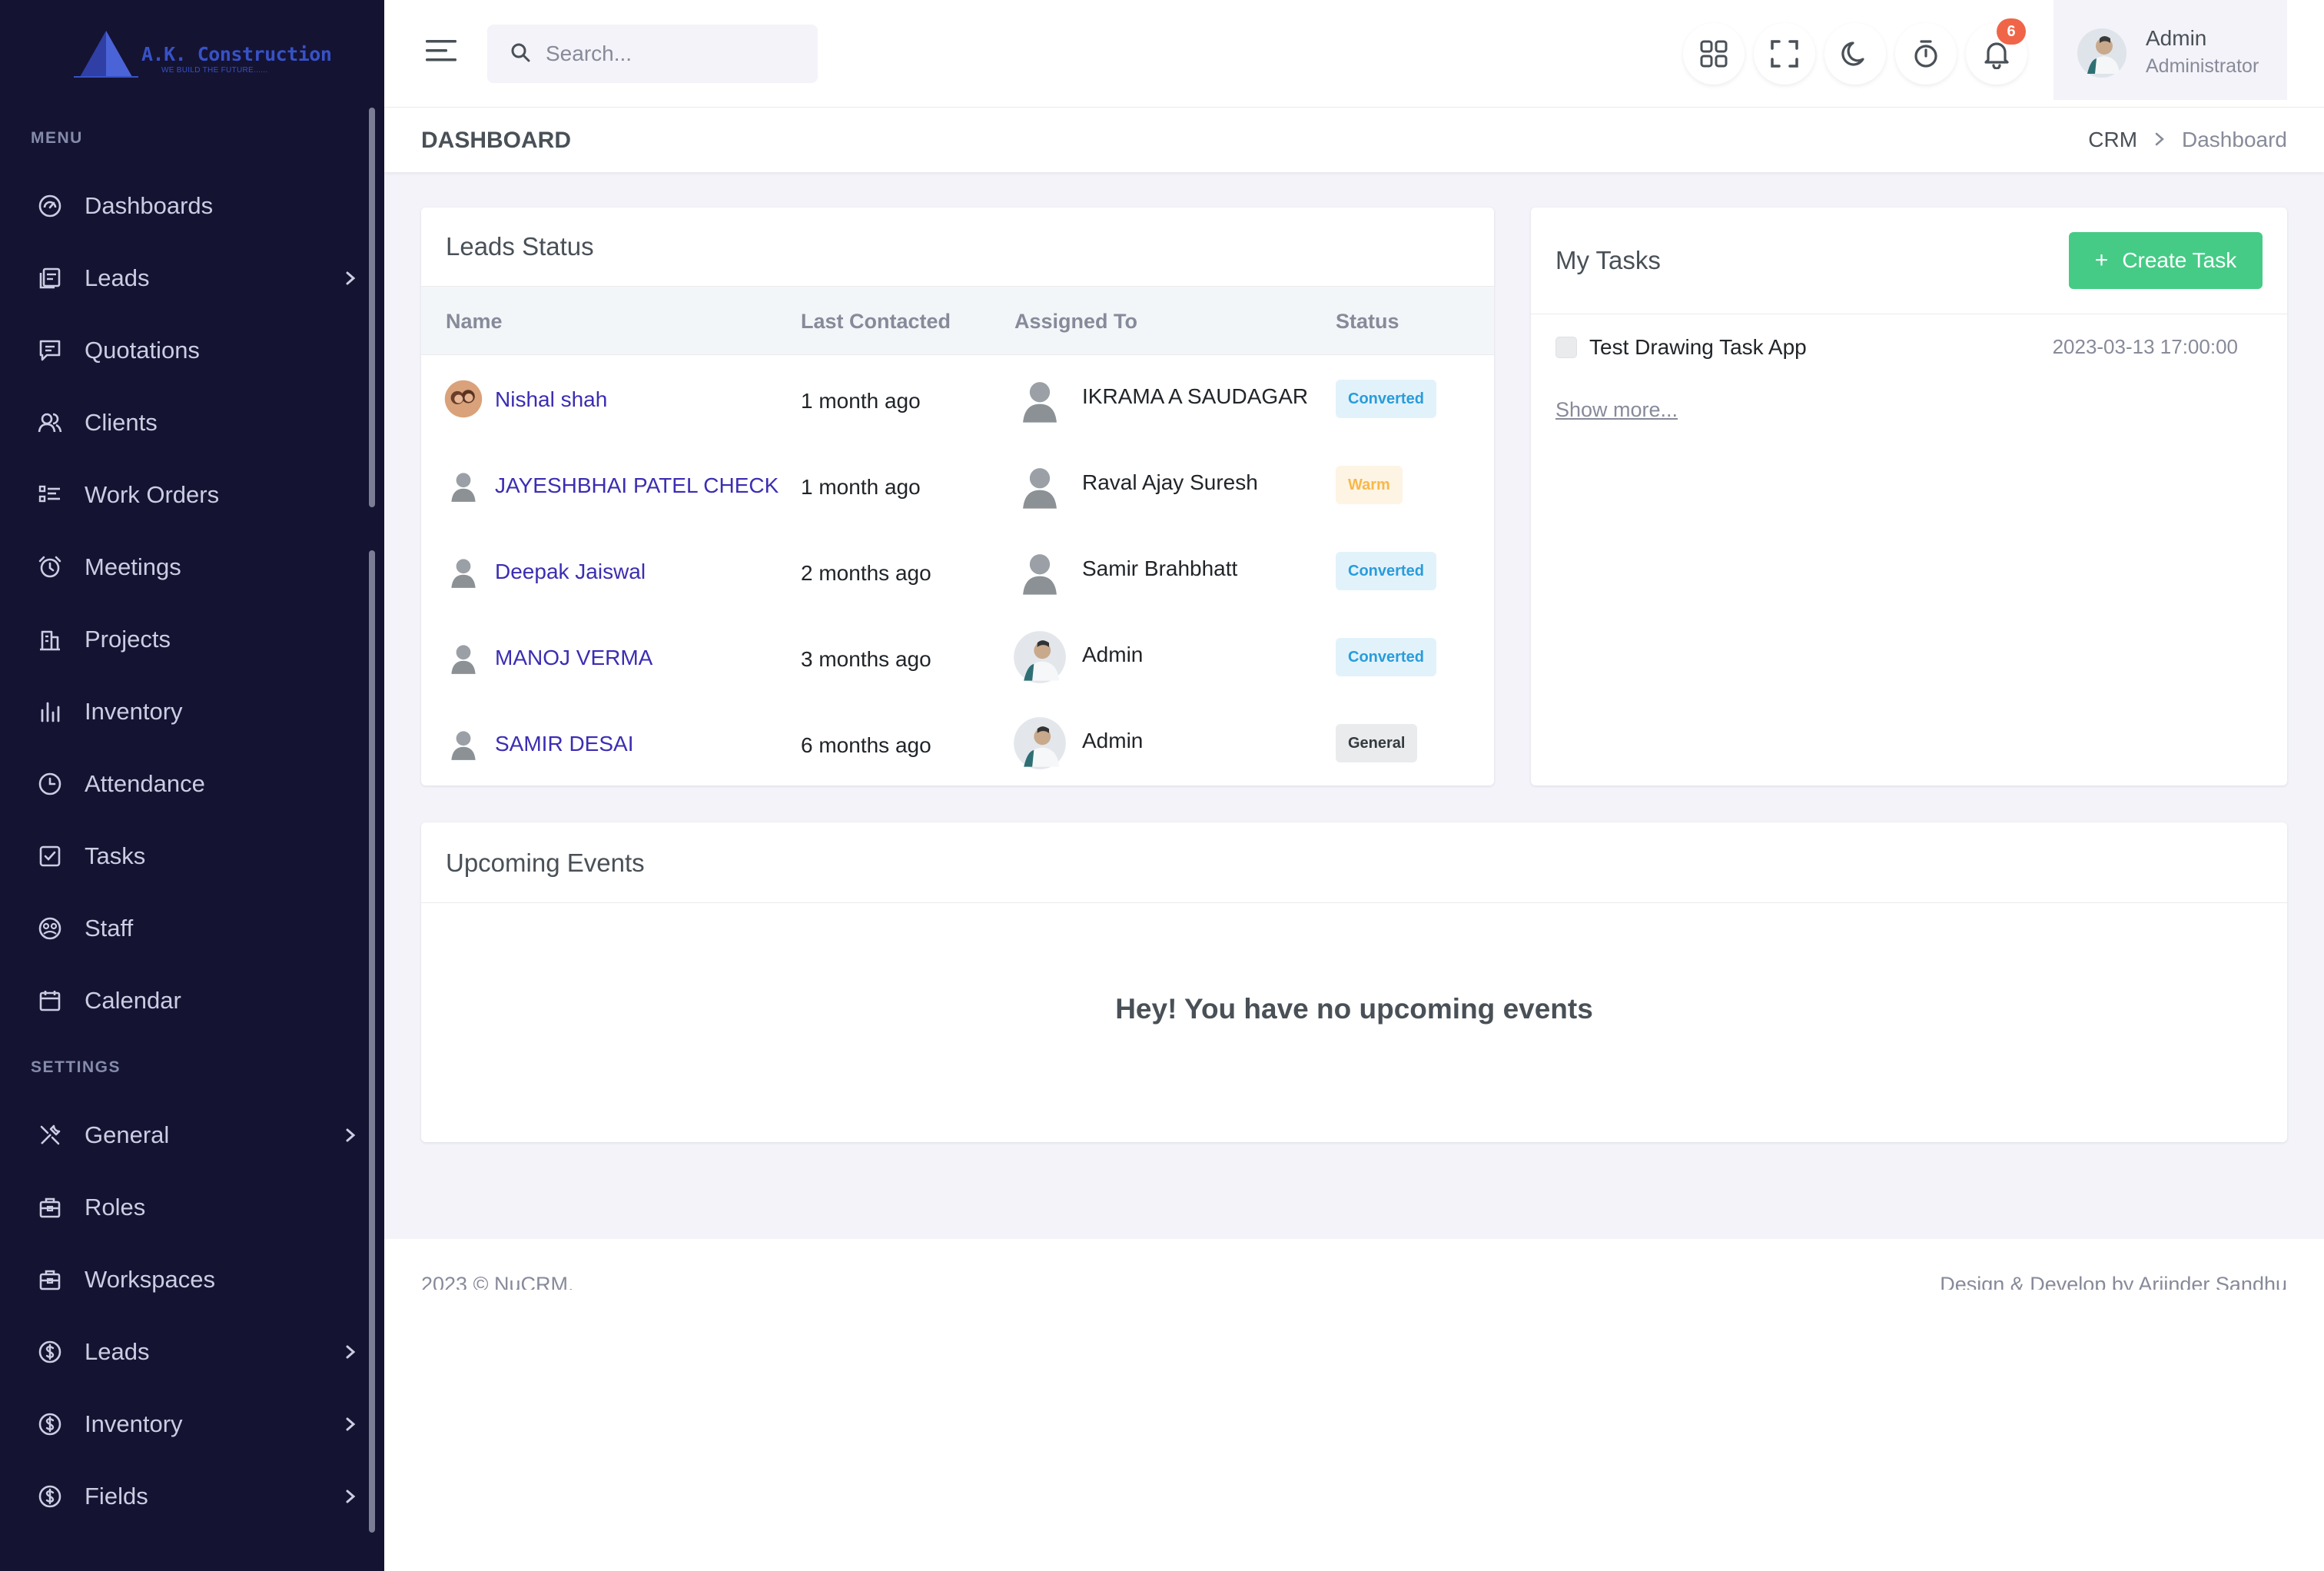 The image size is (2324, 1571). Describe the element at coordinates (1714, 54) in the screenshot. I see `apps-grid-button` at that location.